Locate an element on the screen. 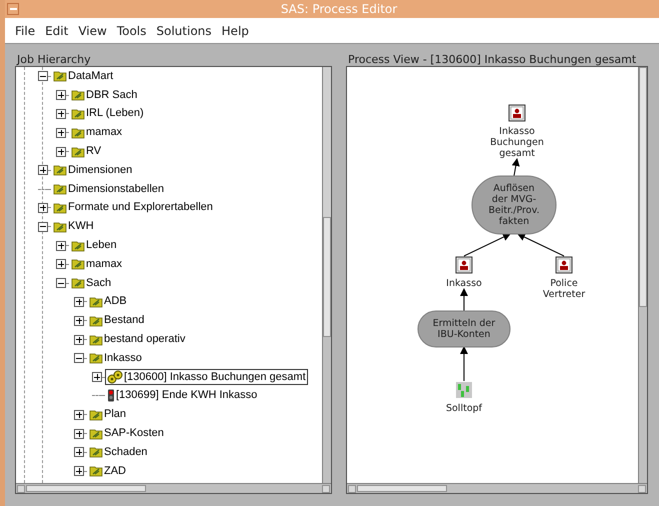  panel-title: Job Hierarchy is located at coordinates (54, 60).